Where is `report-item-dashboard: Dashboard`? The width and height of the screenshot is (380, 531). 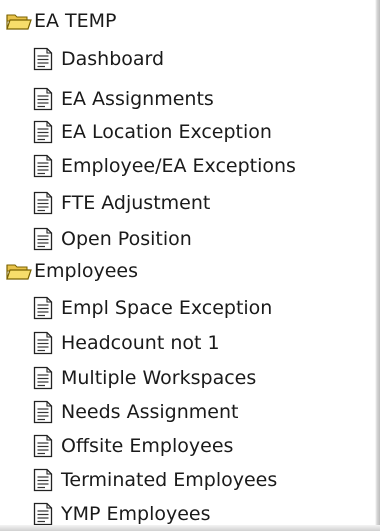 report-item-dashboard: Dashboard is located at coordinates (98, 59).